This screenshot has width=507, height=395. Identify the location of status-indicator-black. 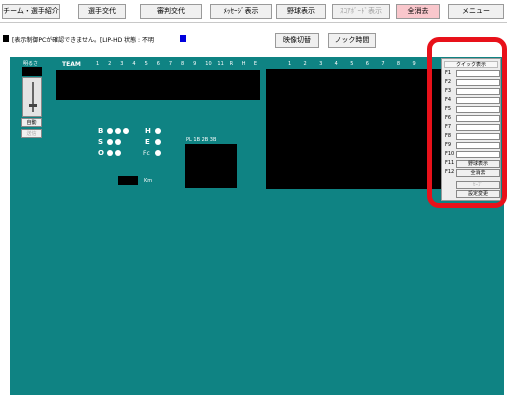
(6, 38).